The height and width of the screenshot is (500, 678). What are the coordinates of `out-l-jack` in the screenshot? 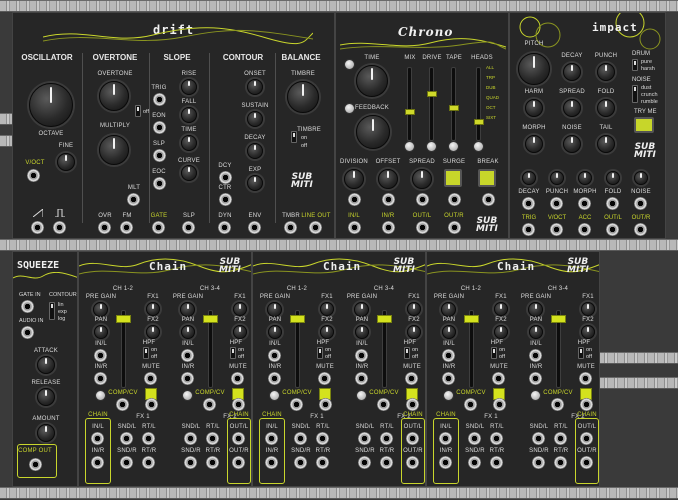 It's located at (612, 229).